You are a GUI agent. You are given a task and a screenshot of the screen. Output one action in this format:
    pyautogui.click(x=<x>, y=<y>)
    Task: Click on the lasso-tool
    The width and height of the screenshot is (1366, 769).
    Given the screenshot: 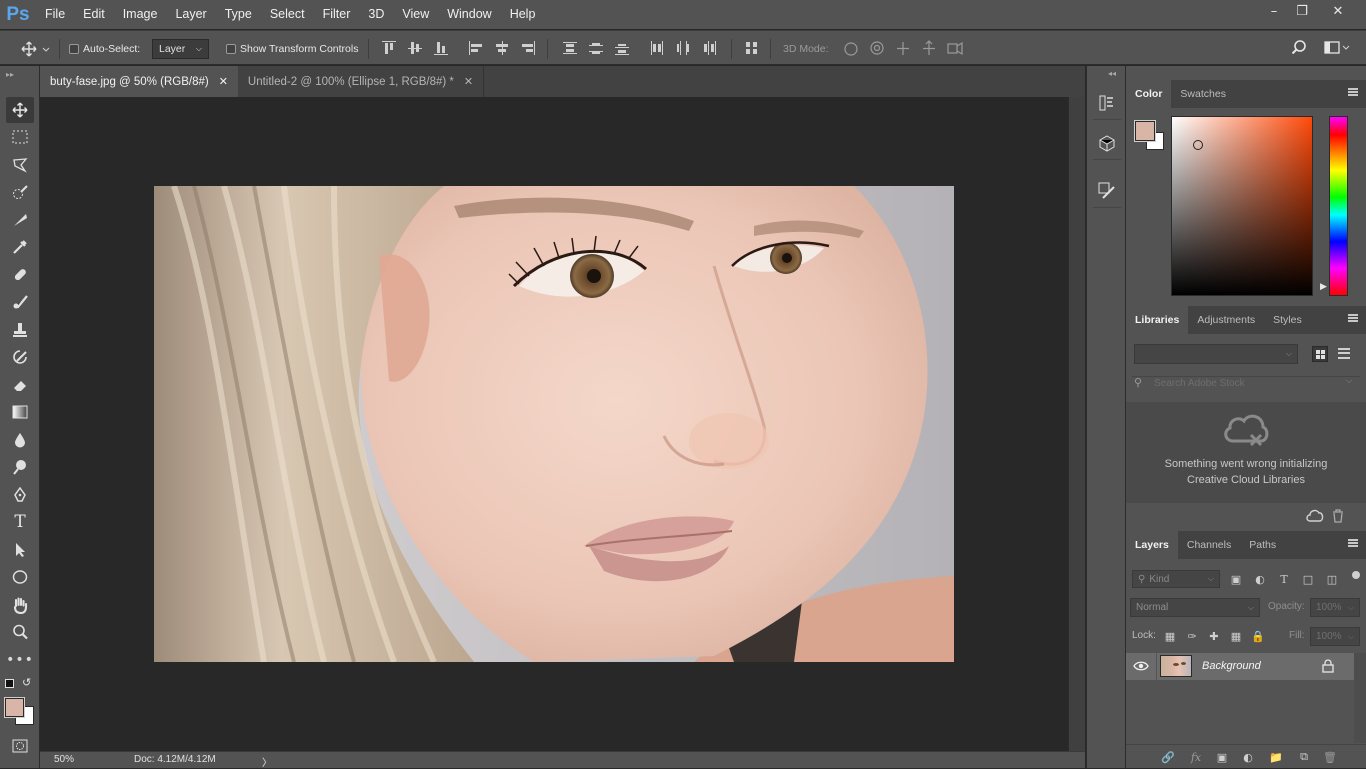 What is the action you would take?
    pyautogui.click(x=20, y=165)
    